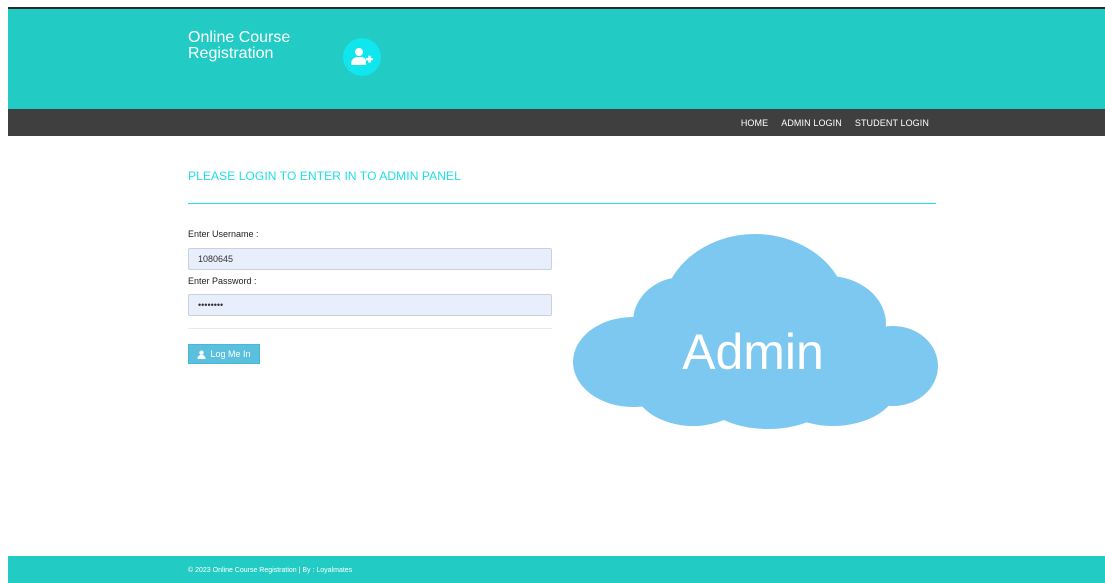 The width and height of the screenshot is (1105, 583). I want to click on nav-admin-login-link: ADMIN LOGIN, so click(811, 123).